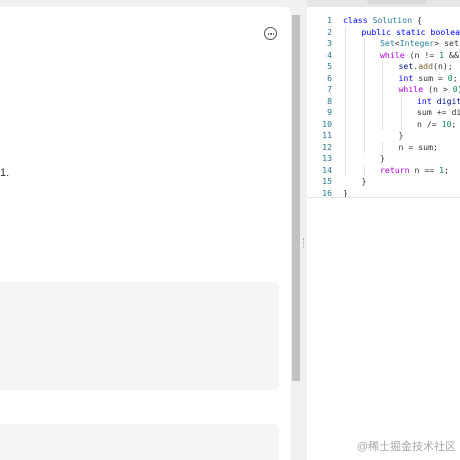  Describe the element at coordinates (327, 181) in the screenshot. I see `line-number: 15` at that location.